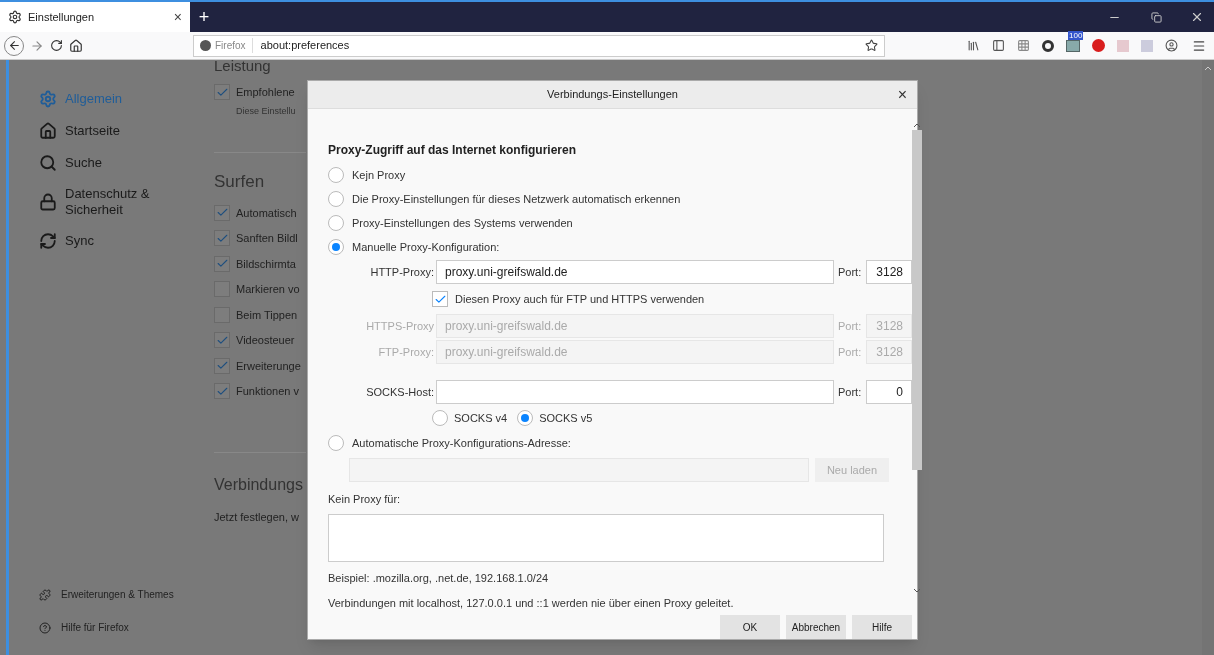 The image size is (1214, 655). Describe the element at coordinates (126, 202) in the screenshot. I see `sidebar-item: Datenschutz & Sicherheit` at that location.